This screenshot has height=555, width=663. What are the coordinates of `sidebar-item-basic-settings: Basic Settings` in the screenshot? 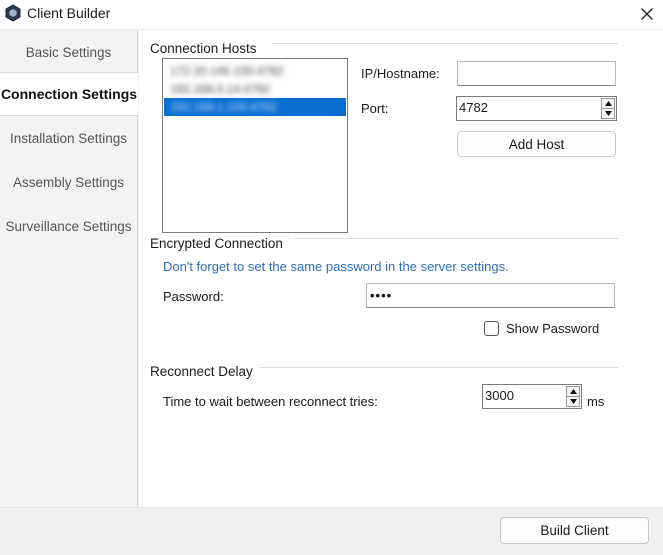 It's located at (68, 52).